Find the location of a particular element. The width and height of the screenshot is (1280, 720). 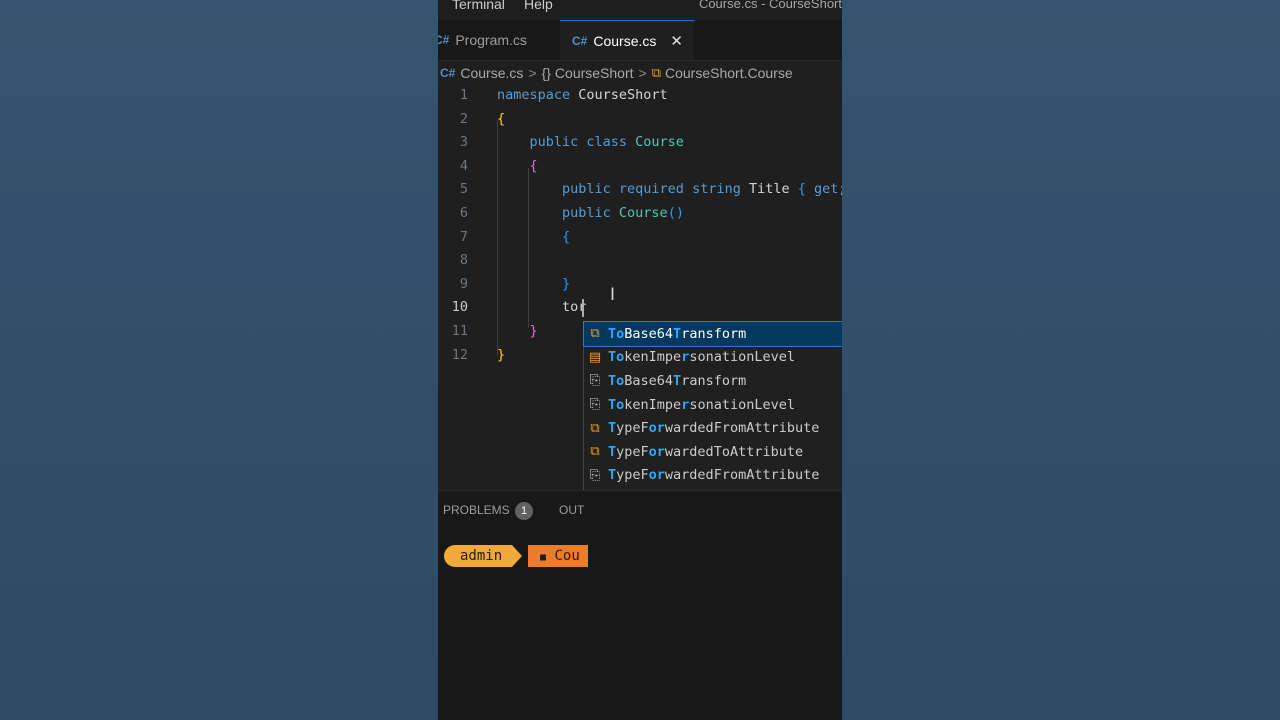

line-number: 9 is located at coordinates (463, 283).